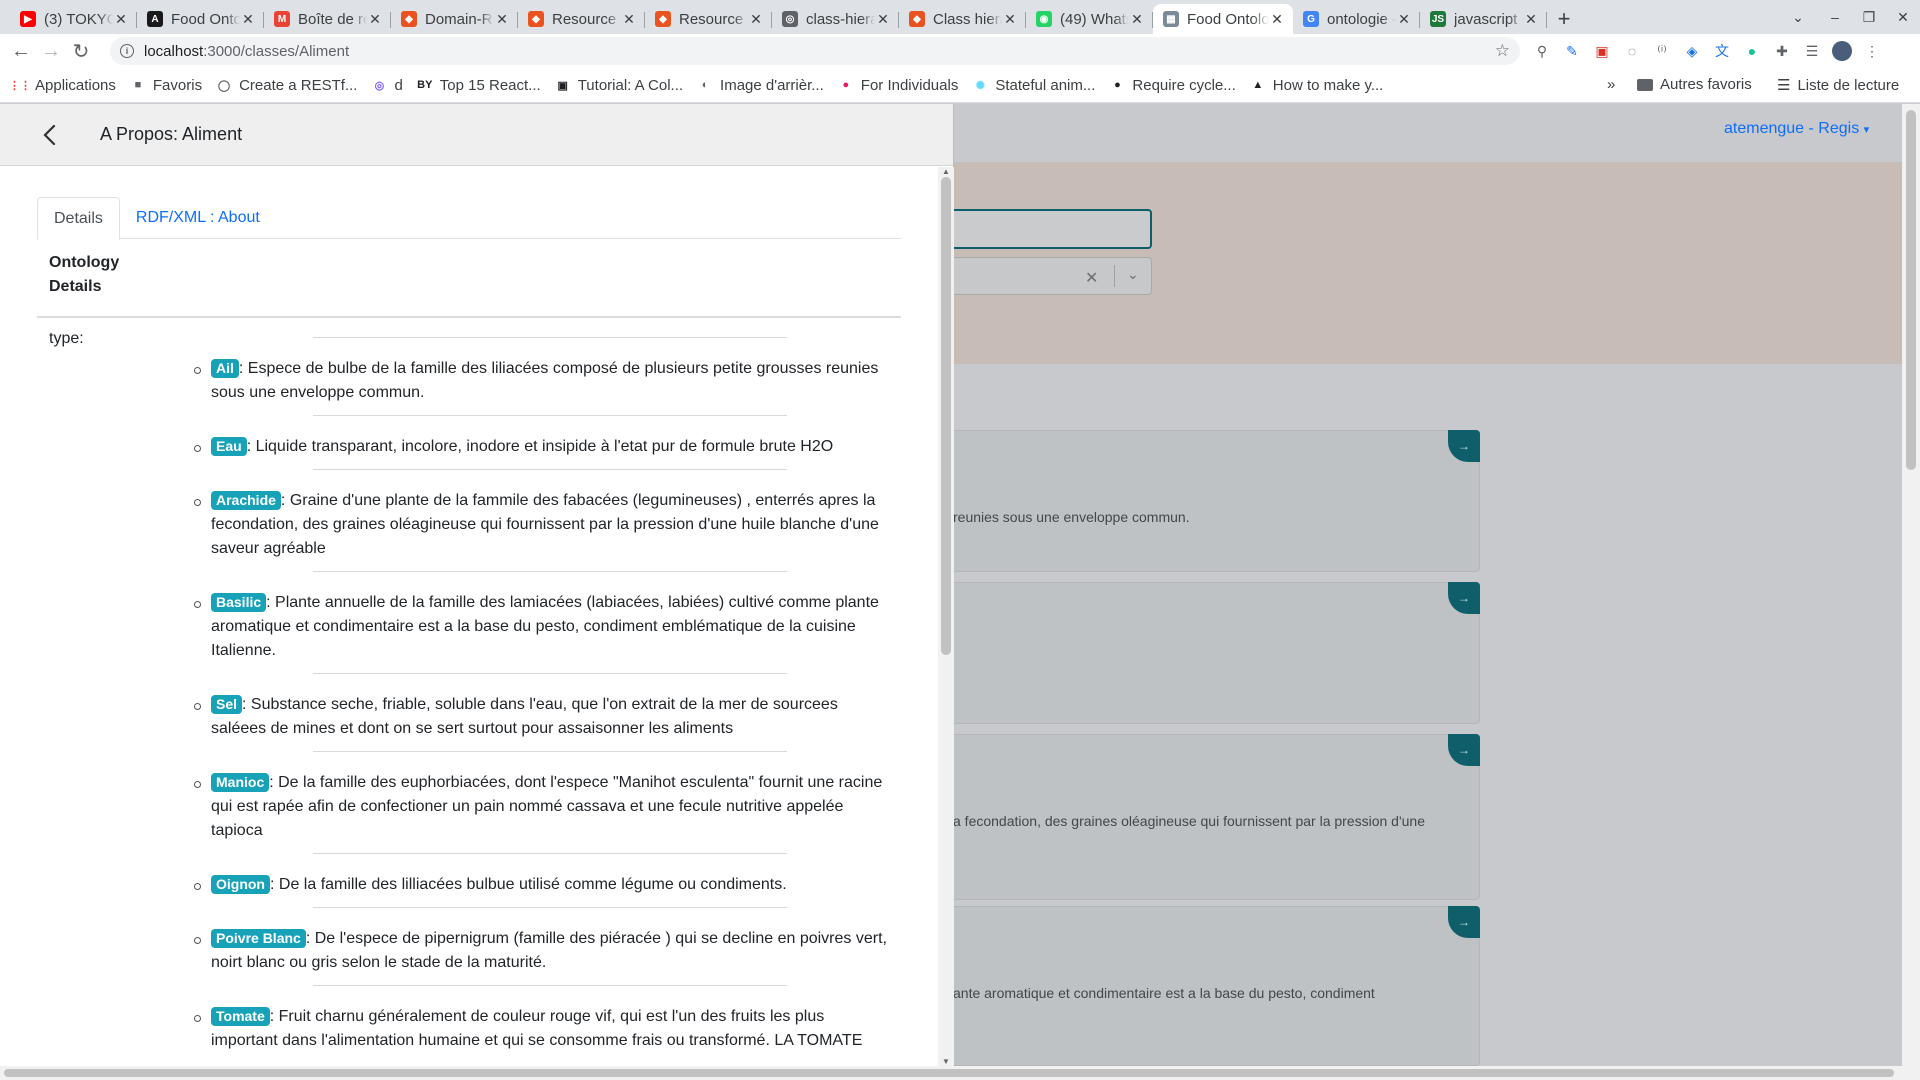 The height and width of the screenshot is (1080, 1920). I want to click on scroll-up-icon: ▲, so click(946, 171).